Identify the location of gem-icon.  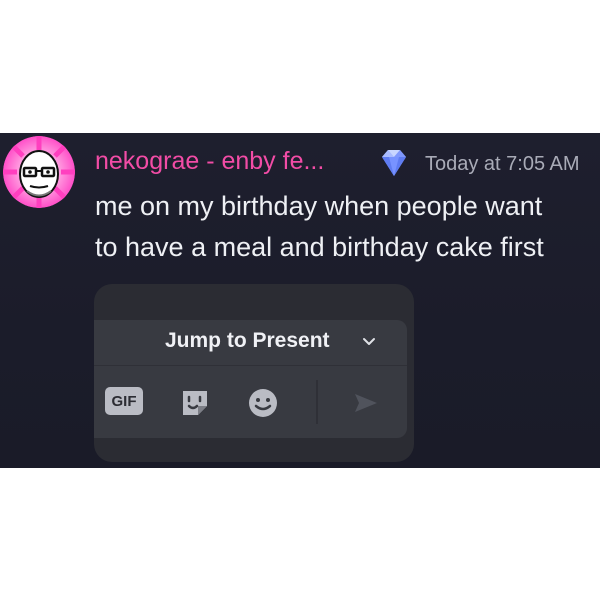
(394, 163).